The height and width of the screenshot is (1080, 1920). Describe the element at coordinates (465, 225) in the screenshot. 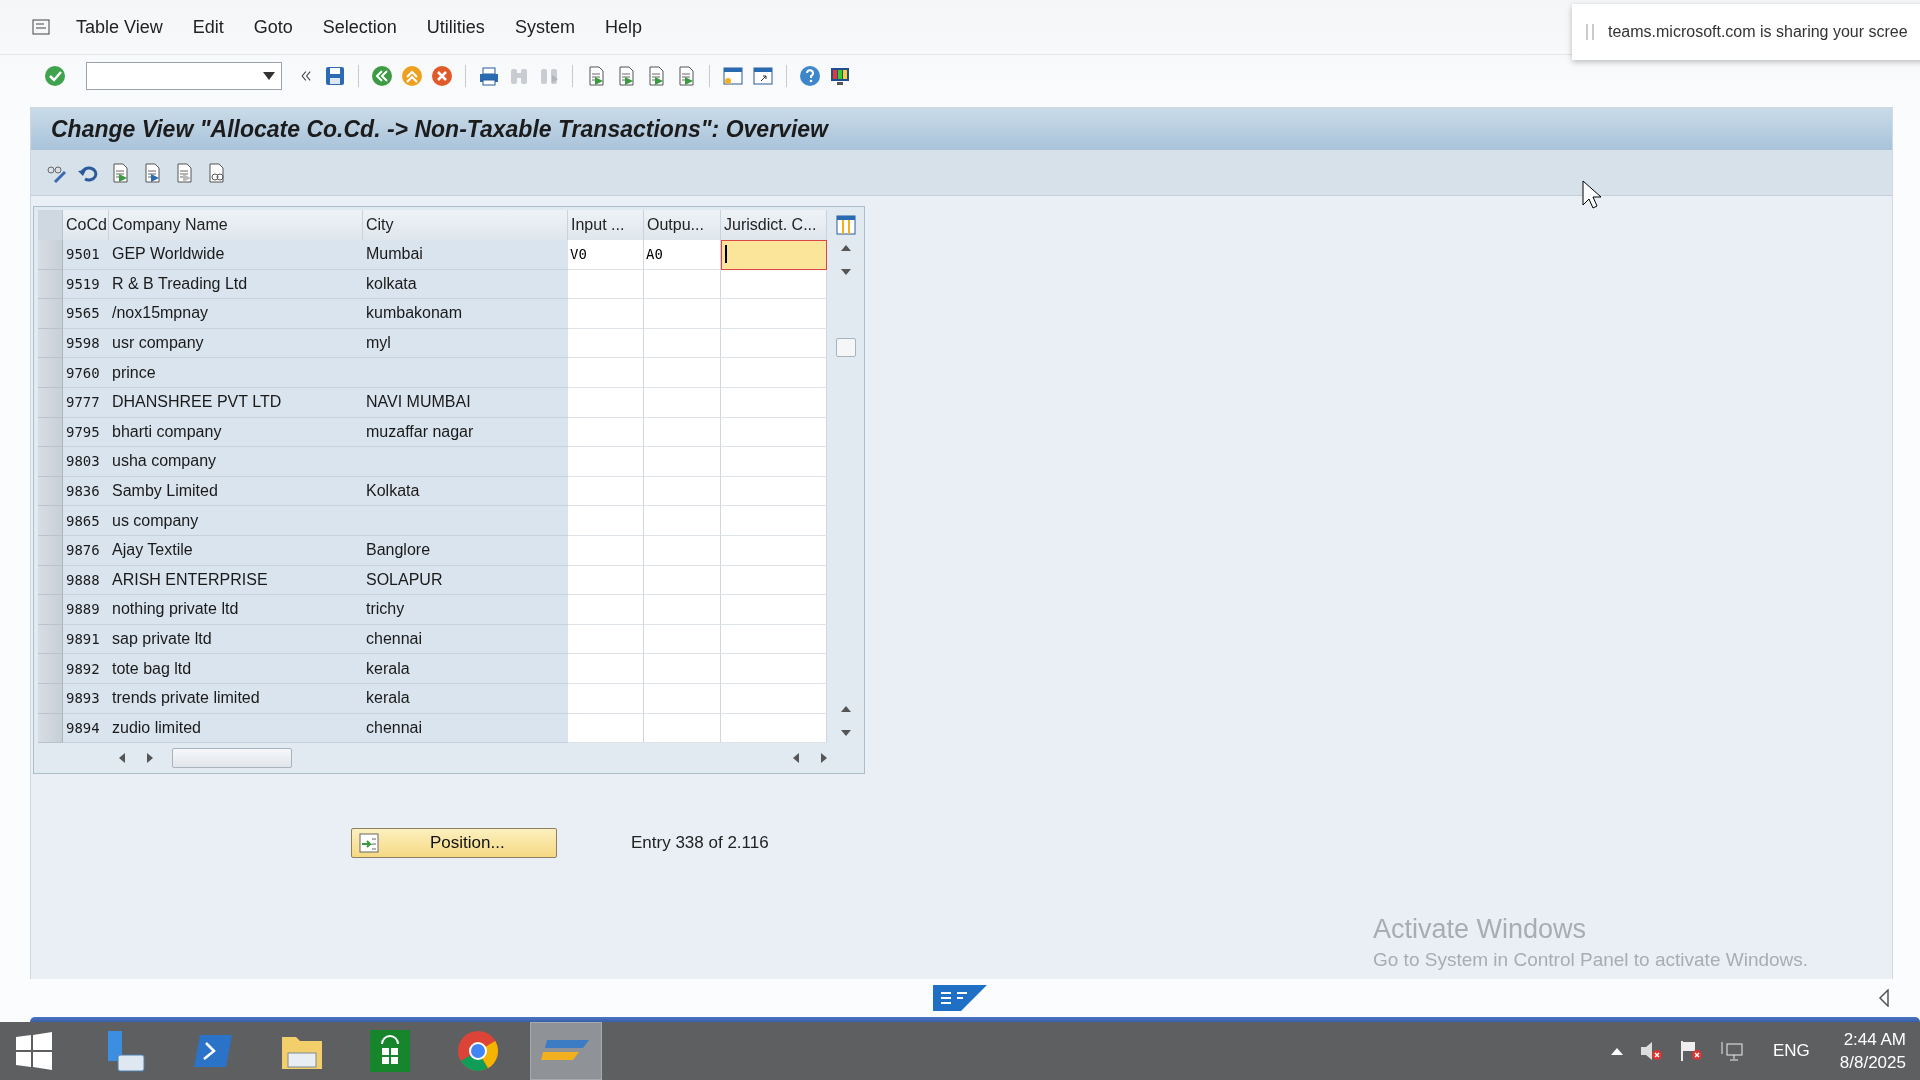

I see `column-header: City` at that location.